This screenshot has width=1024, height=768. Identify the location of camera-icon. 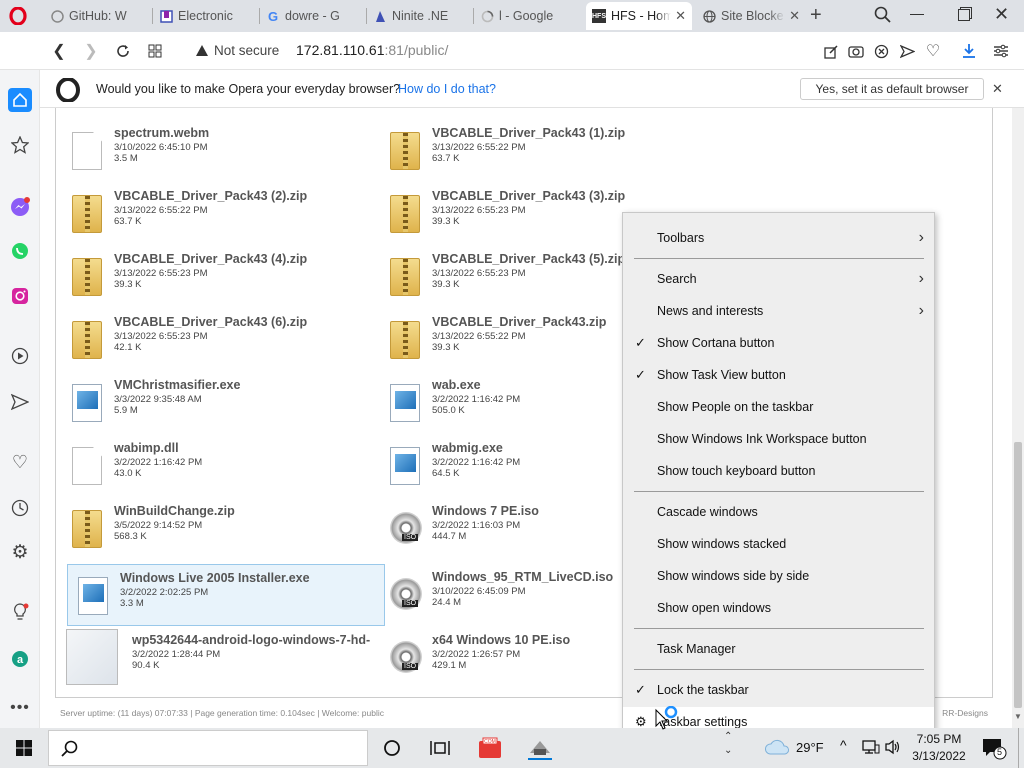
(856, 51).